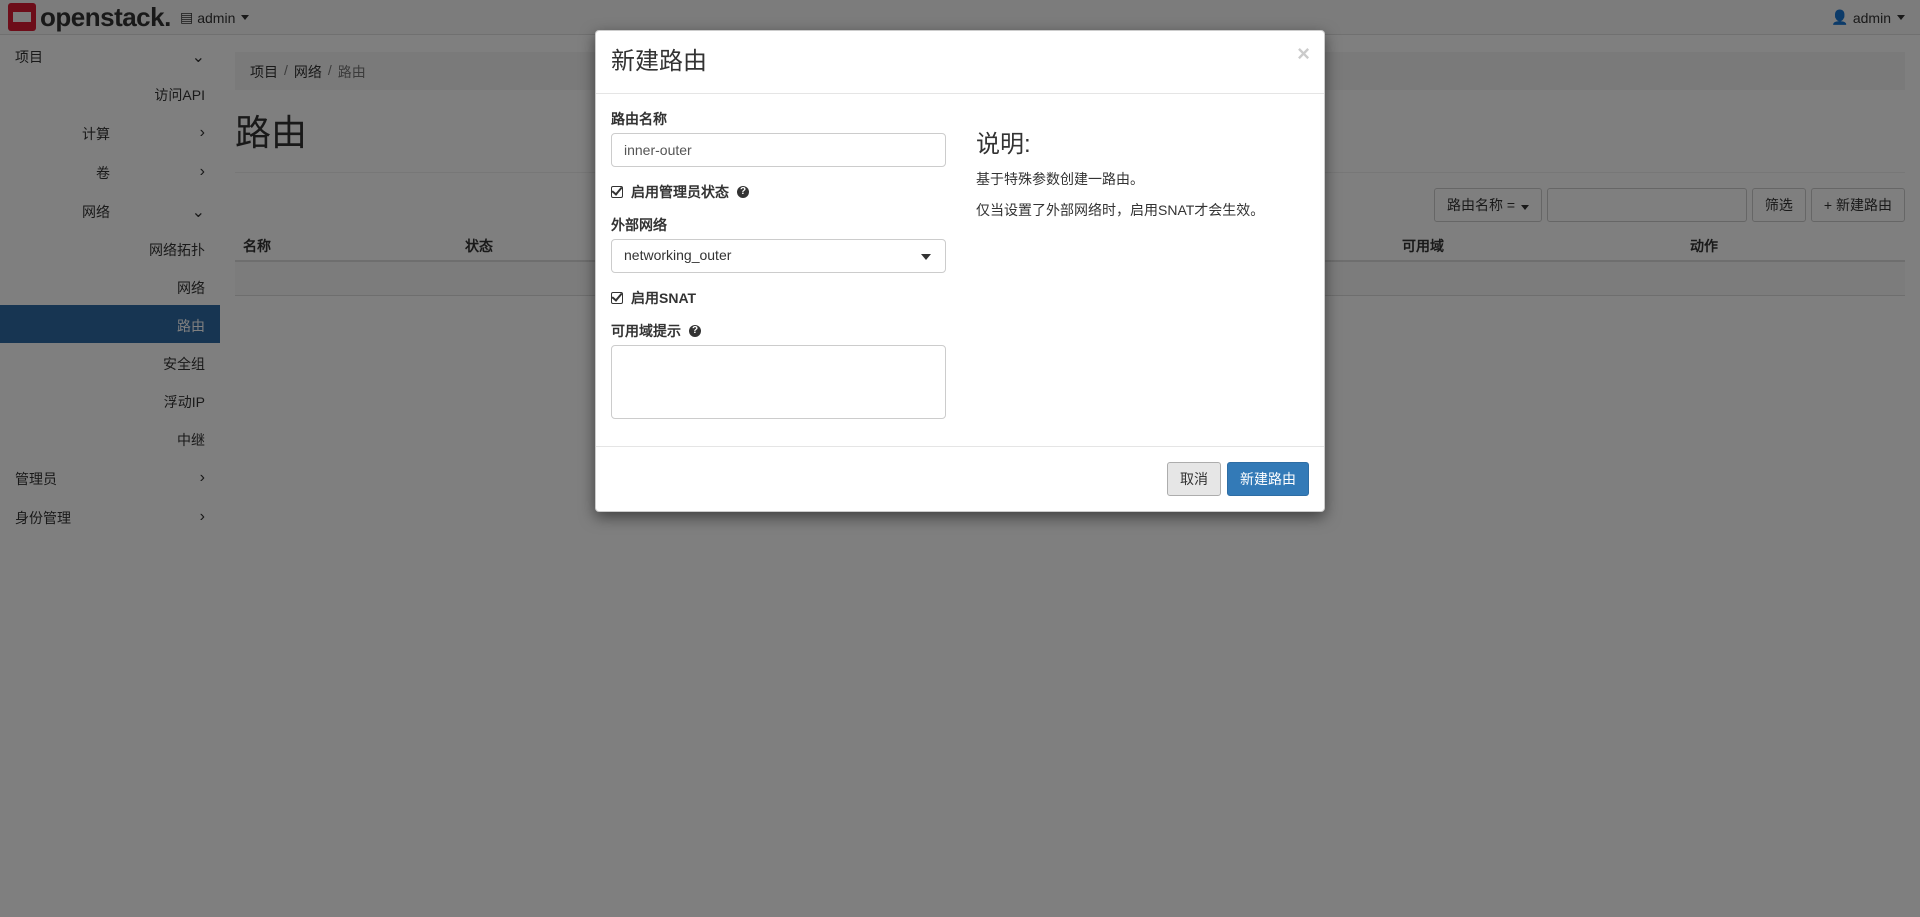 The width and height of the screenshot is (1920, 917). I want to click on description-title: 说明:, so click(1003, 144).